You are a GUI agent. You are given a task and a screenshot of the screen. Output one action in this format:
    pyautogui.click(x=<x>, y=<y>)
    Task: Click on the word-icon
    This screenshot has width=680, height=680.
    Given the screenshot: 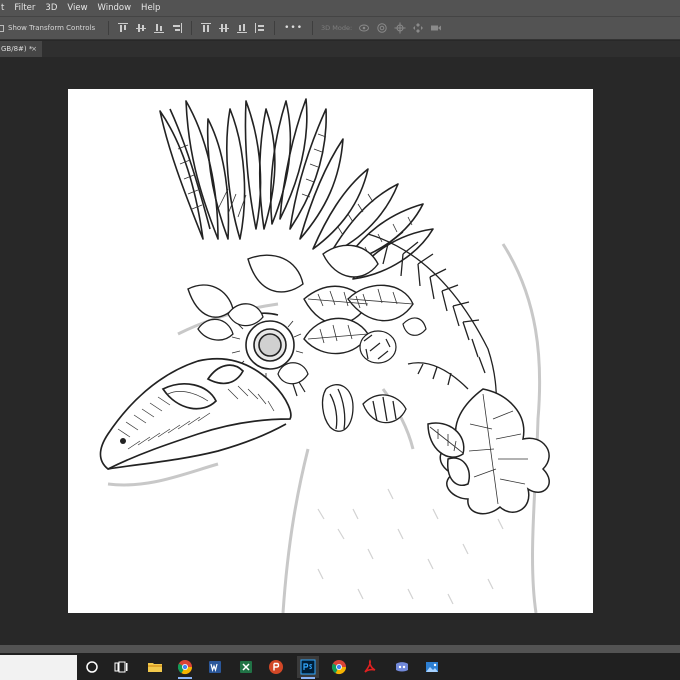 What is the action you would take?
    pyautogui.click(x=215, y=667)
    